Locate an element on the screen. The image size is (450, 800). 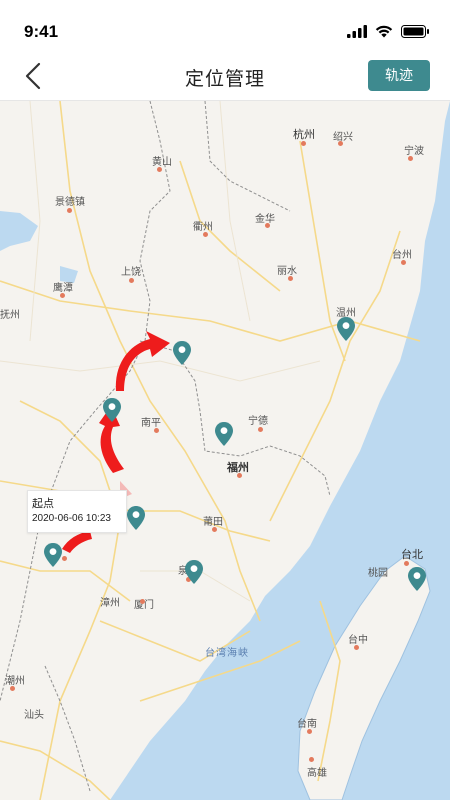
status-bar: 9:41 is located at coordinates (225, 26).